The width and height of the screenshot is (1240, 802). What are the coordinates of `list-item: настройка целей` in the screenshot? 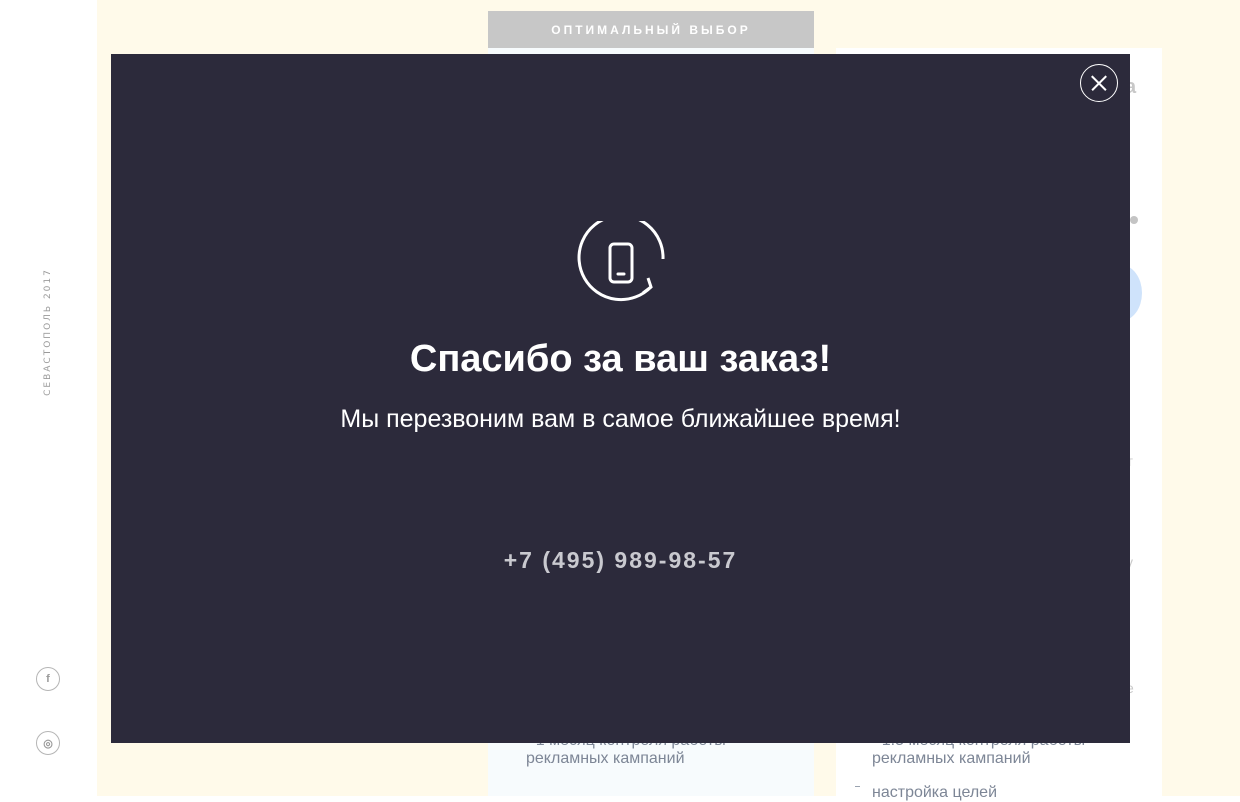 It's located at (935, 792).